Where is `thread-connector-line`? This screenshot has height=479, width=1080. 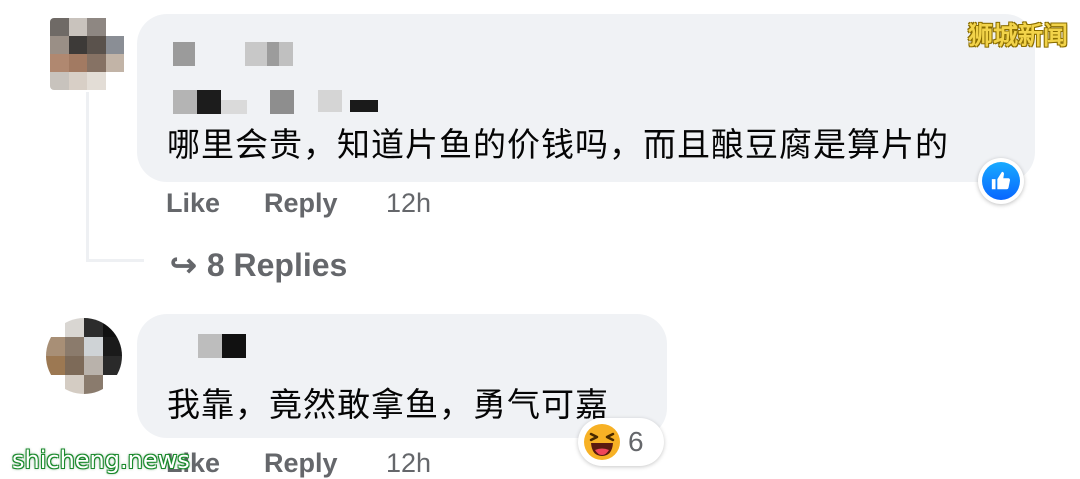 thread-connector-line is located at coordinates (87, 177).